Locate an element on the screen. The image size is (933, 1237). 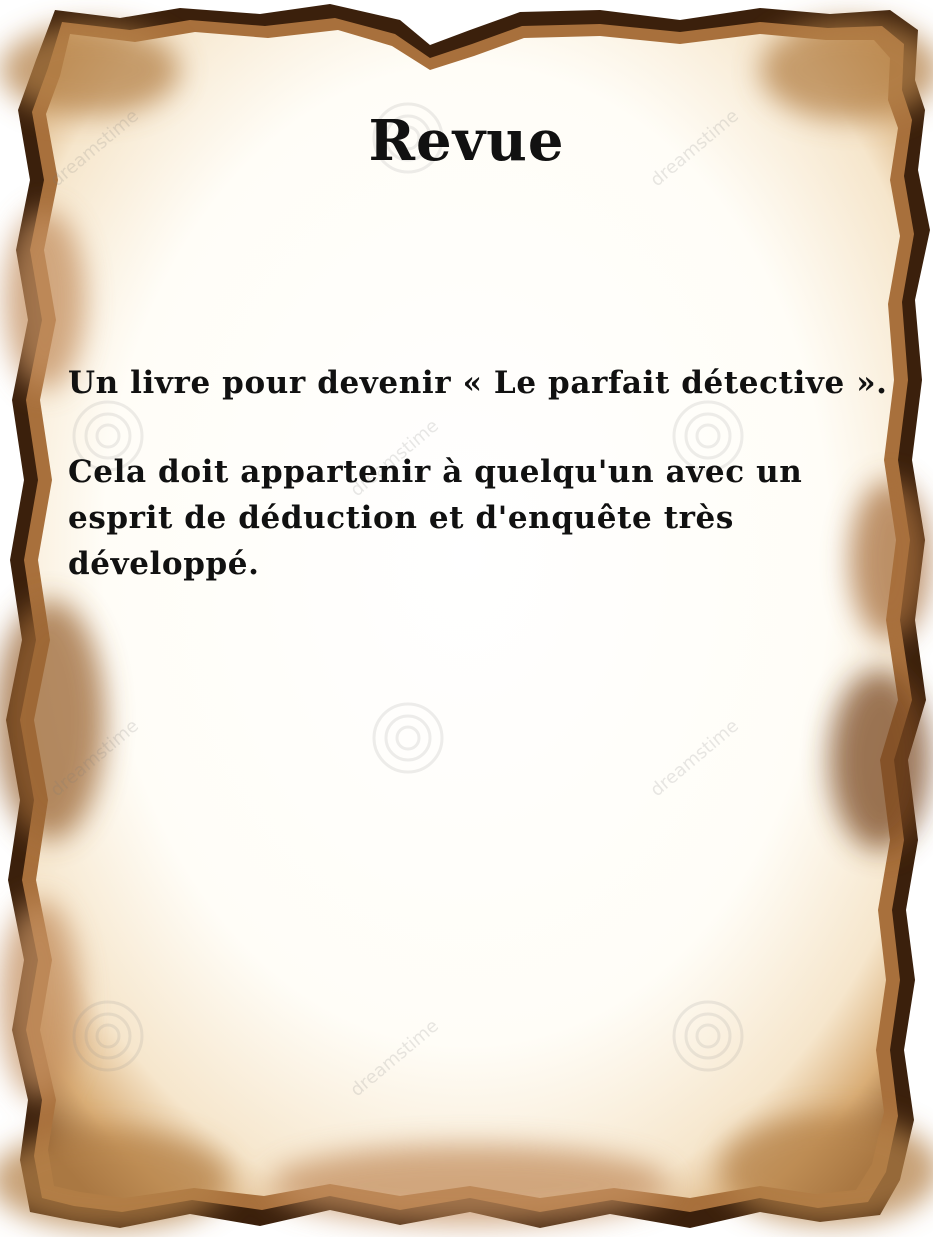
scorch-patch-left-lower is located at coordinates (40, 1000).